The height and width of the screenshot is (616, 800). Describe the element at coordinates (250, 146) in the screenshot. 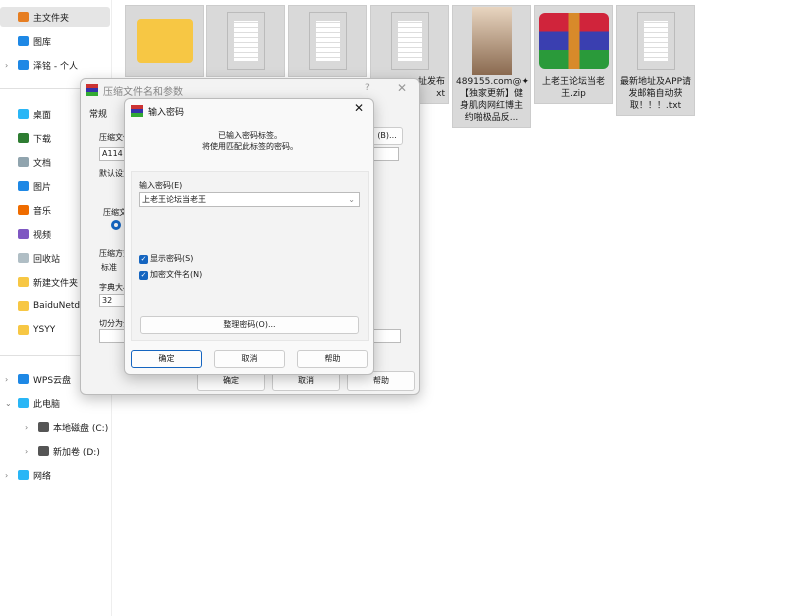

I see `info-text: 将使用匹配此标签的密码。` at that location.